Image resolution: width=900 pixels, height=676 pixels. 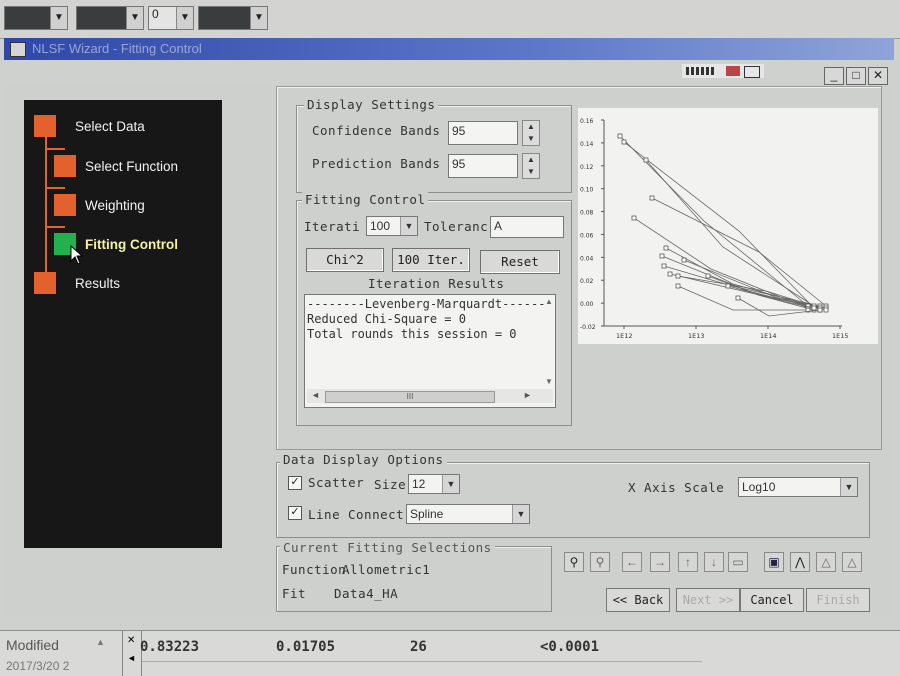 What do you see at coordinates (587, 235) in the screenshot?
I see `y-tick-label: 0.06` at bounding box center [587, 235].